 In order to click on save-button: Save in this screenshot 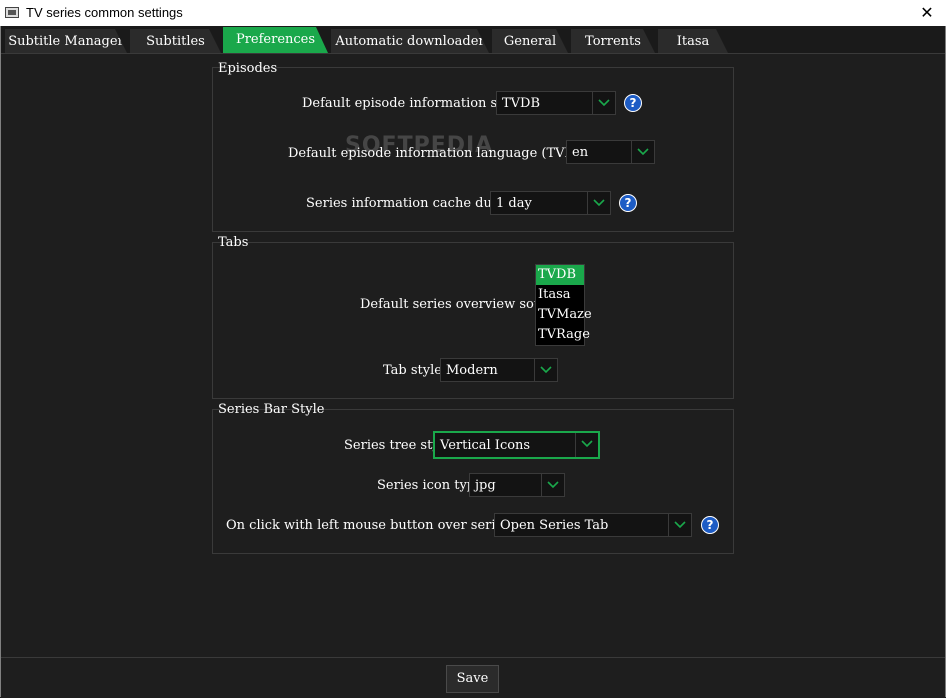, I will do `click(472, 679)`.